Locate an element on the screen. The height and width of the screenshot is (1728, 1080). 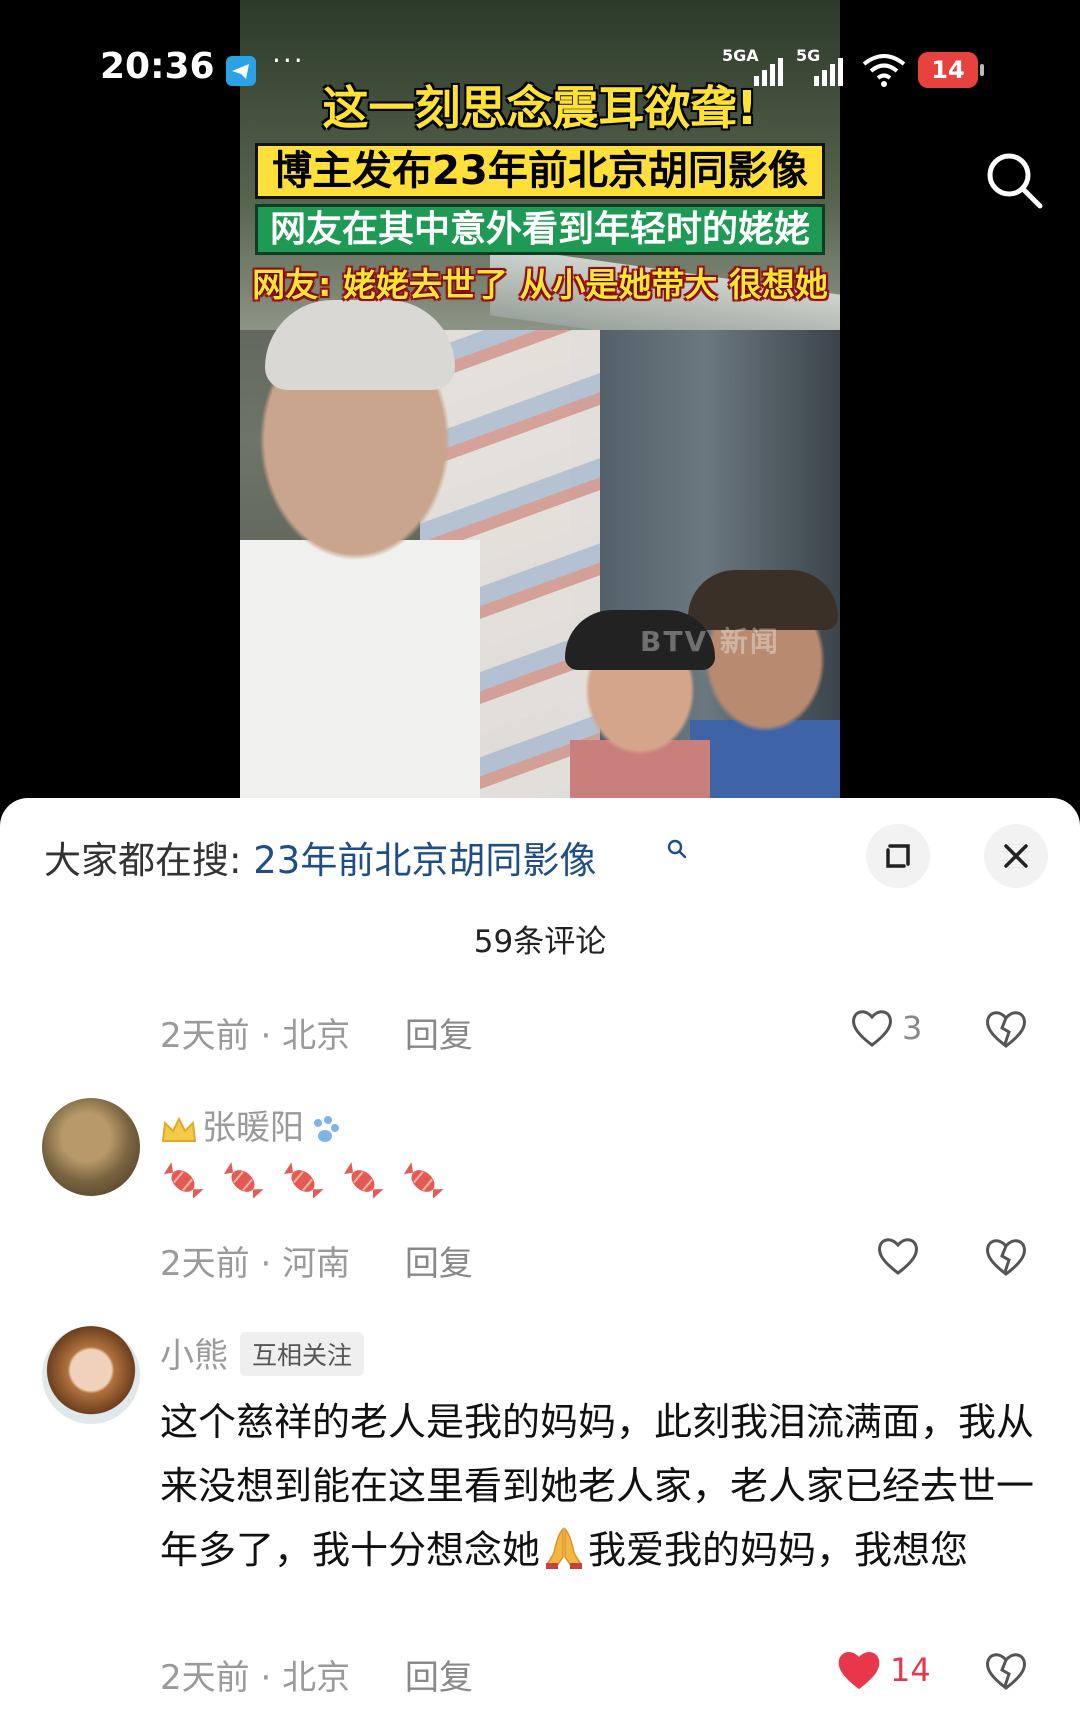
like-count: 3 is located at coordinates (912, 1028).